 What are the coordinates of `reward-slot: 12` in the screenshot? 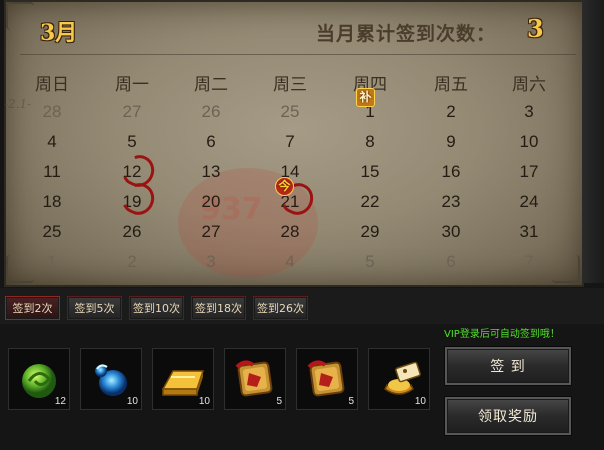 It's located at (39, 379).